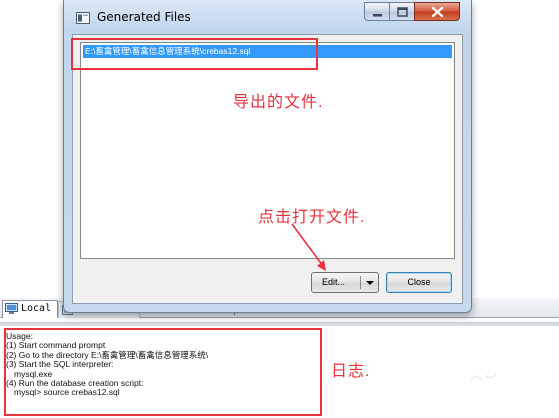 The height and width of the screenshot is (418, 559). What do you see at coordinates (144, 17) in the screenshot?
I see `dialog-title: Generated Files` at bounding box center [144, 17].